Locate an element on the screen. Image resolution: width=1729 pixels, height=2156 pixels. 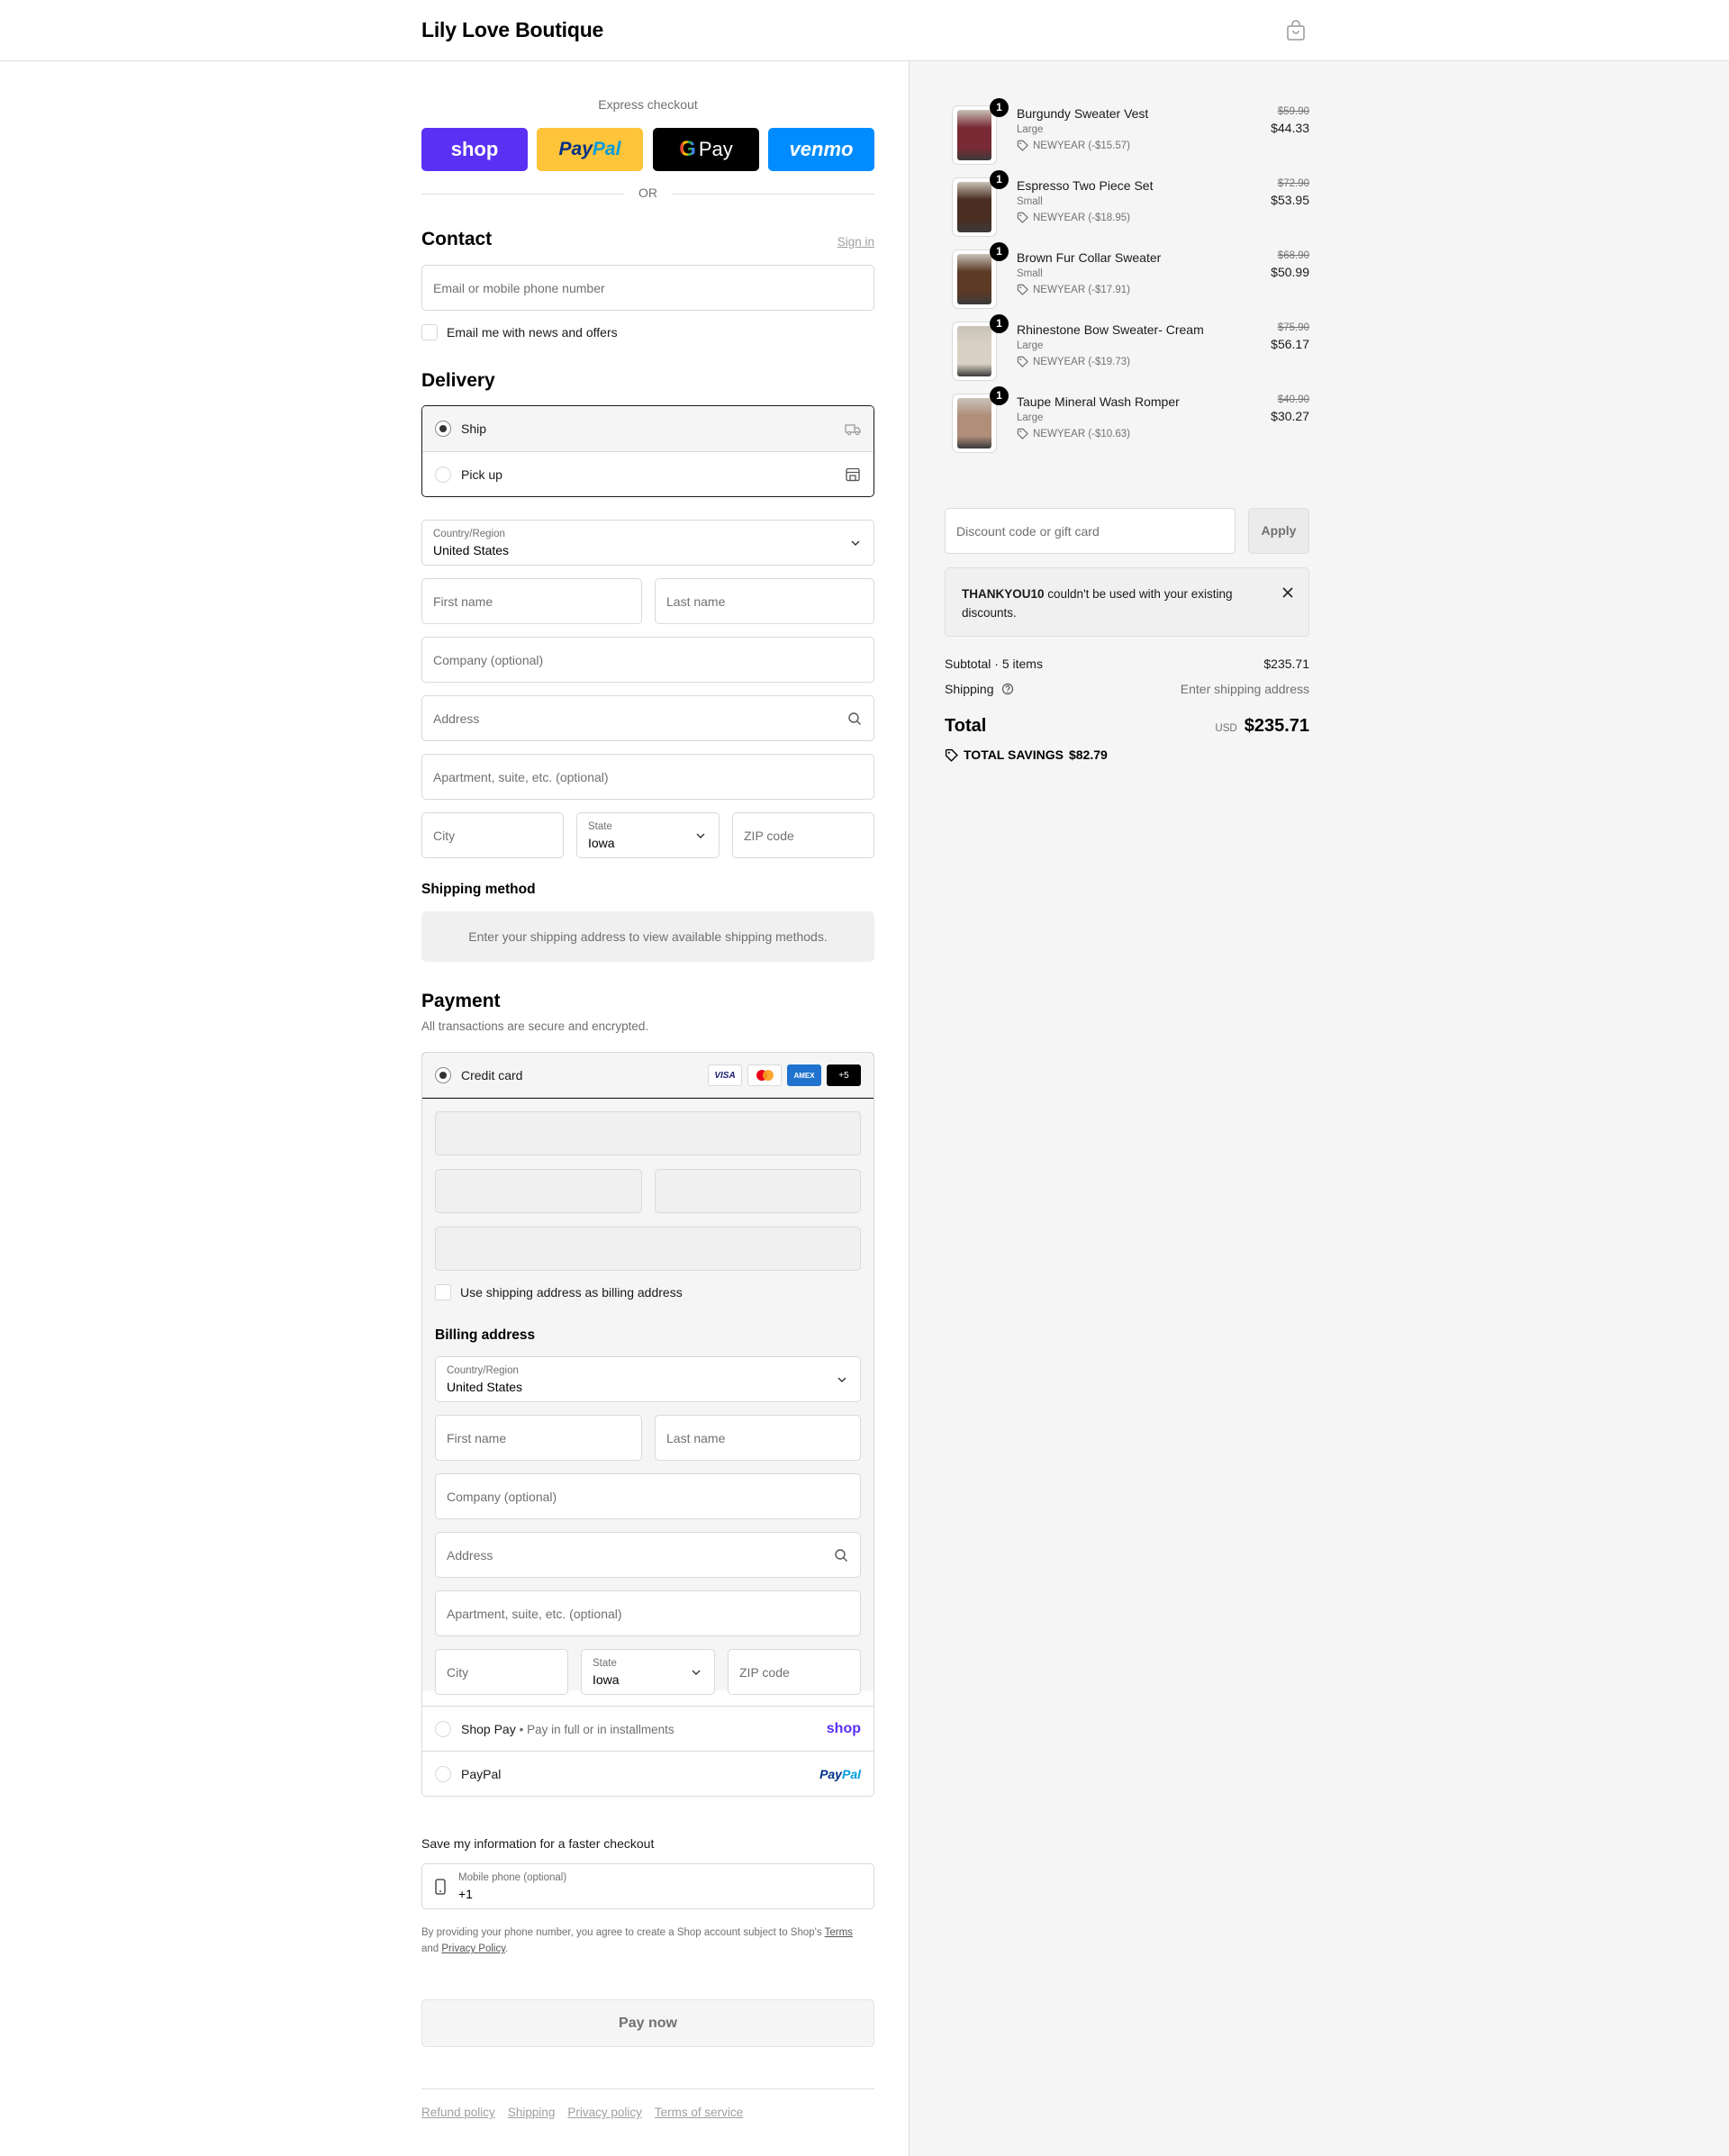
discount-placeholder: Discount code or gift card is located at coordinates (1028, 531).